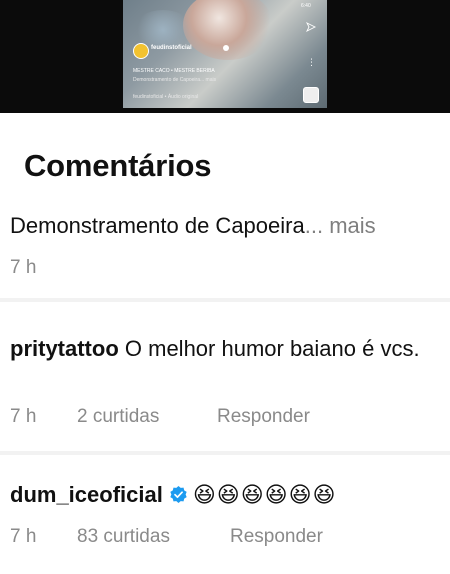 This screenshot has height=574, width=450. What do you see at coordinates (118, 165) in the screenshot?
I see `comments-title: Comentários` at bounding box center [118, 165].